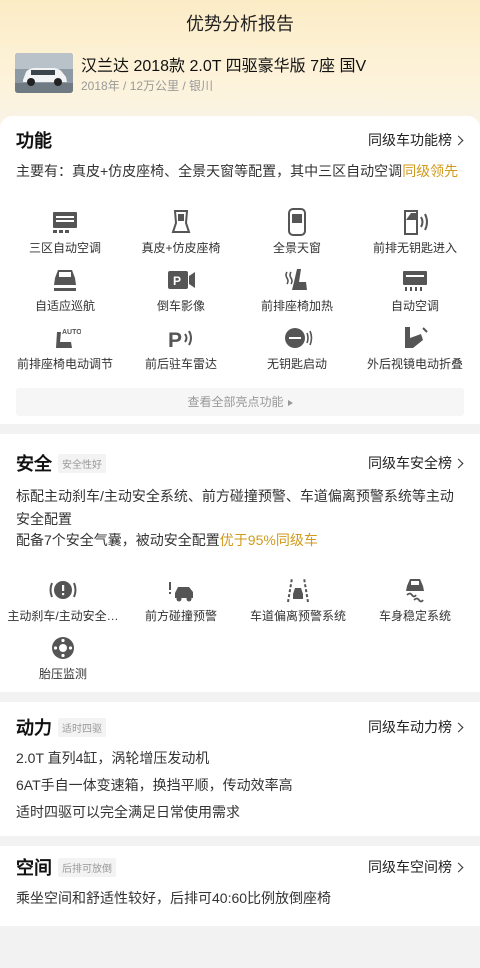 This screenshot has height=968, width=480. I want to click on safety-item: 前方碰撞预警, so click(181, 600).